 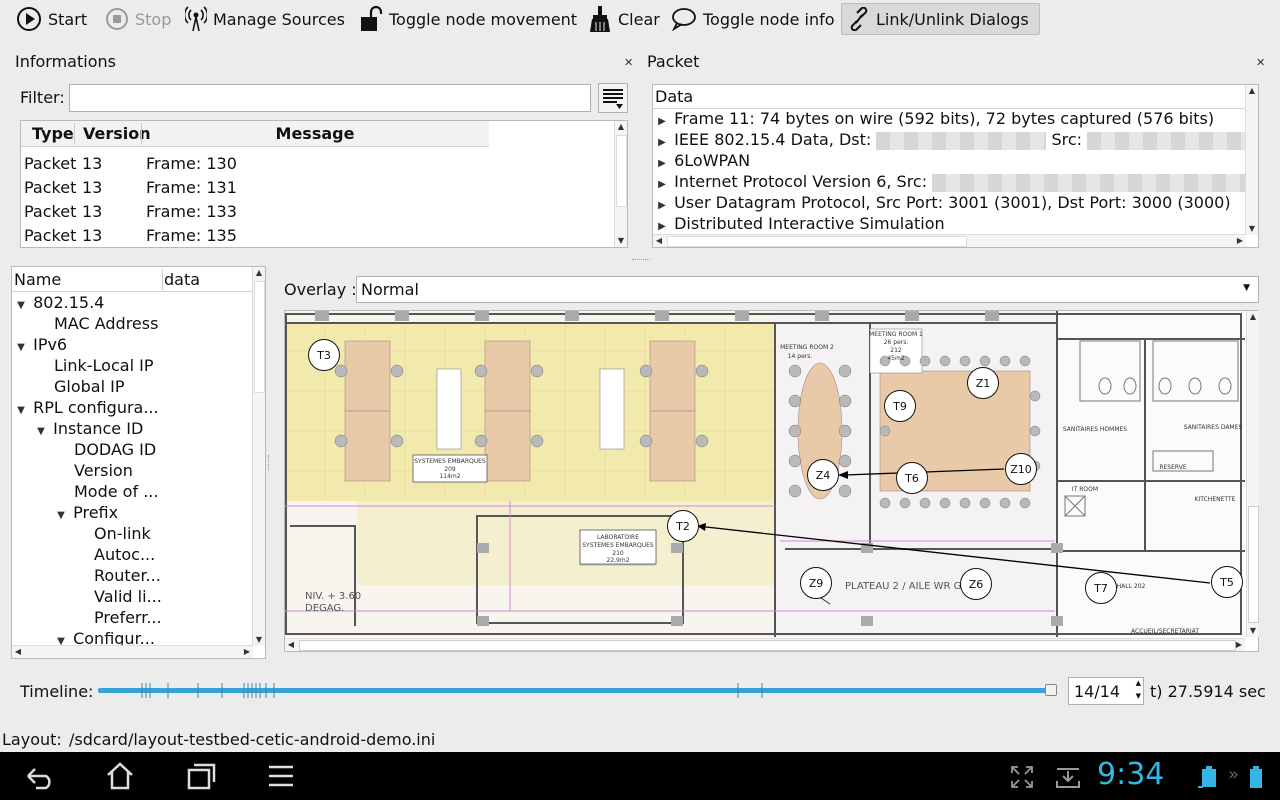 What do you see at coordinates (613, 98) in the screenshot?
I see `filter-options-button` at bounding box center [613, 98].